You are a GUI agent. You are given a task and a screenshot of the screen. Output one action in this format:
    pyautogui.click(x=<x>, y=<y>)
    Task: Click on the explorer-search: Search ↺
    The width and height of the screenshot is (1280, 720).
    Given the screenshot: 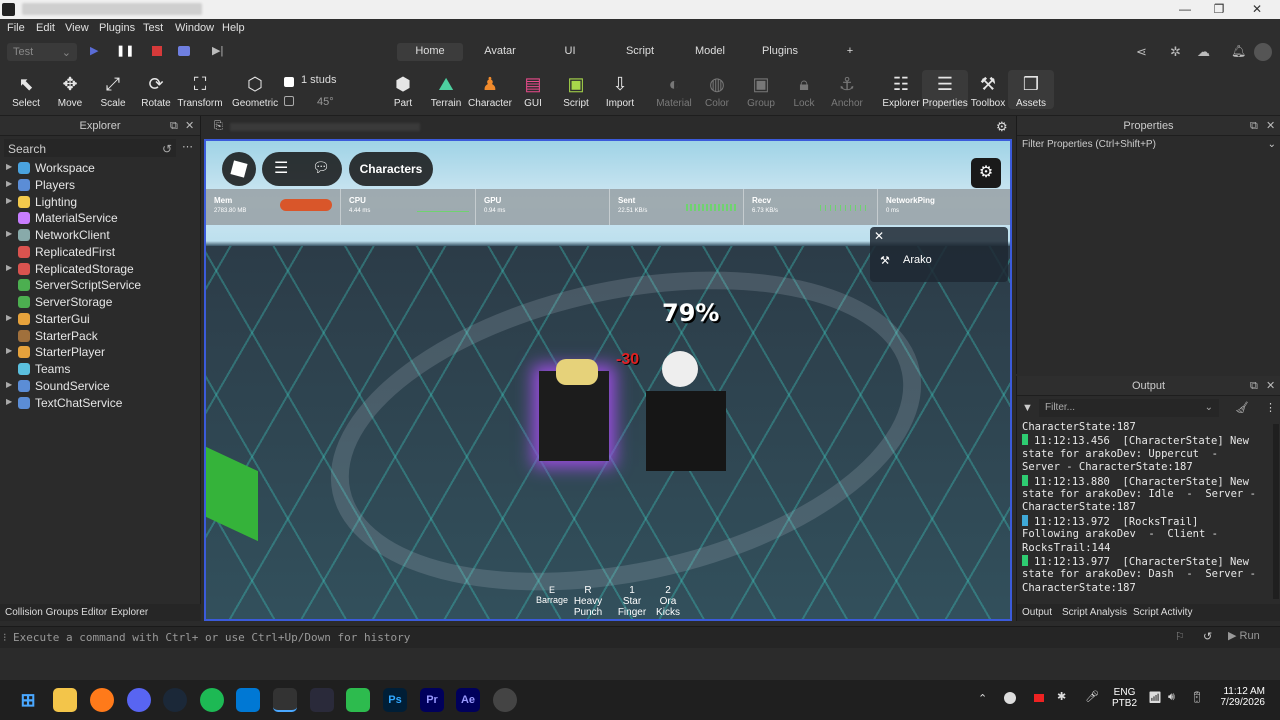 What is the action you would take?
    pyautogui.click(x=90, y=148)
    